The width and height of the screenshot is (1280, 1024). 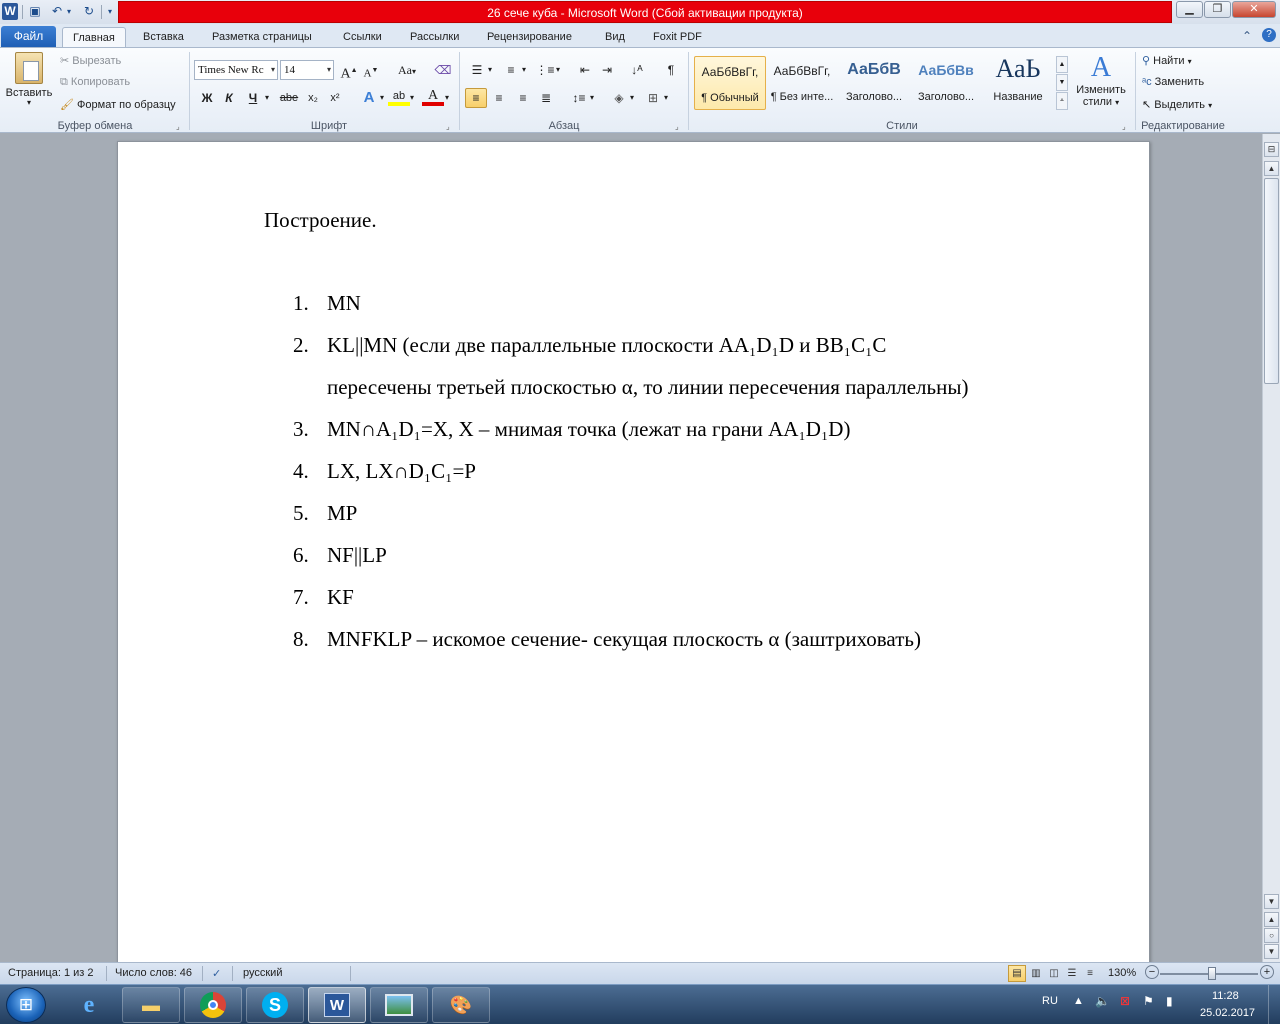 What do you see at coordinates (399, 1005) in the screenshot?
I see `photo-viewer-icon` at bounding box center [399, 1005].